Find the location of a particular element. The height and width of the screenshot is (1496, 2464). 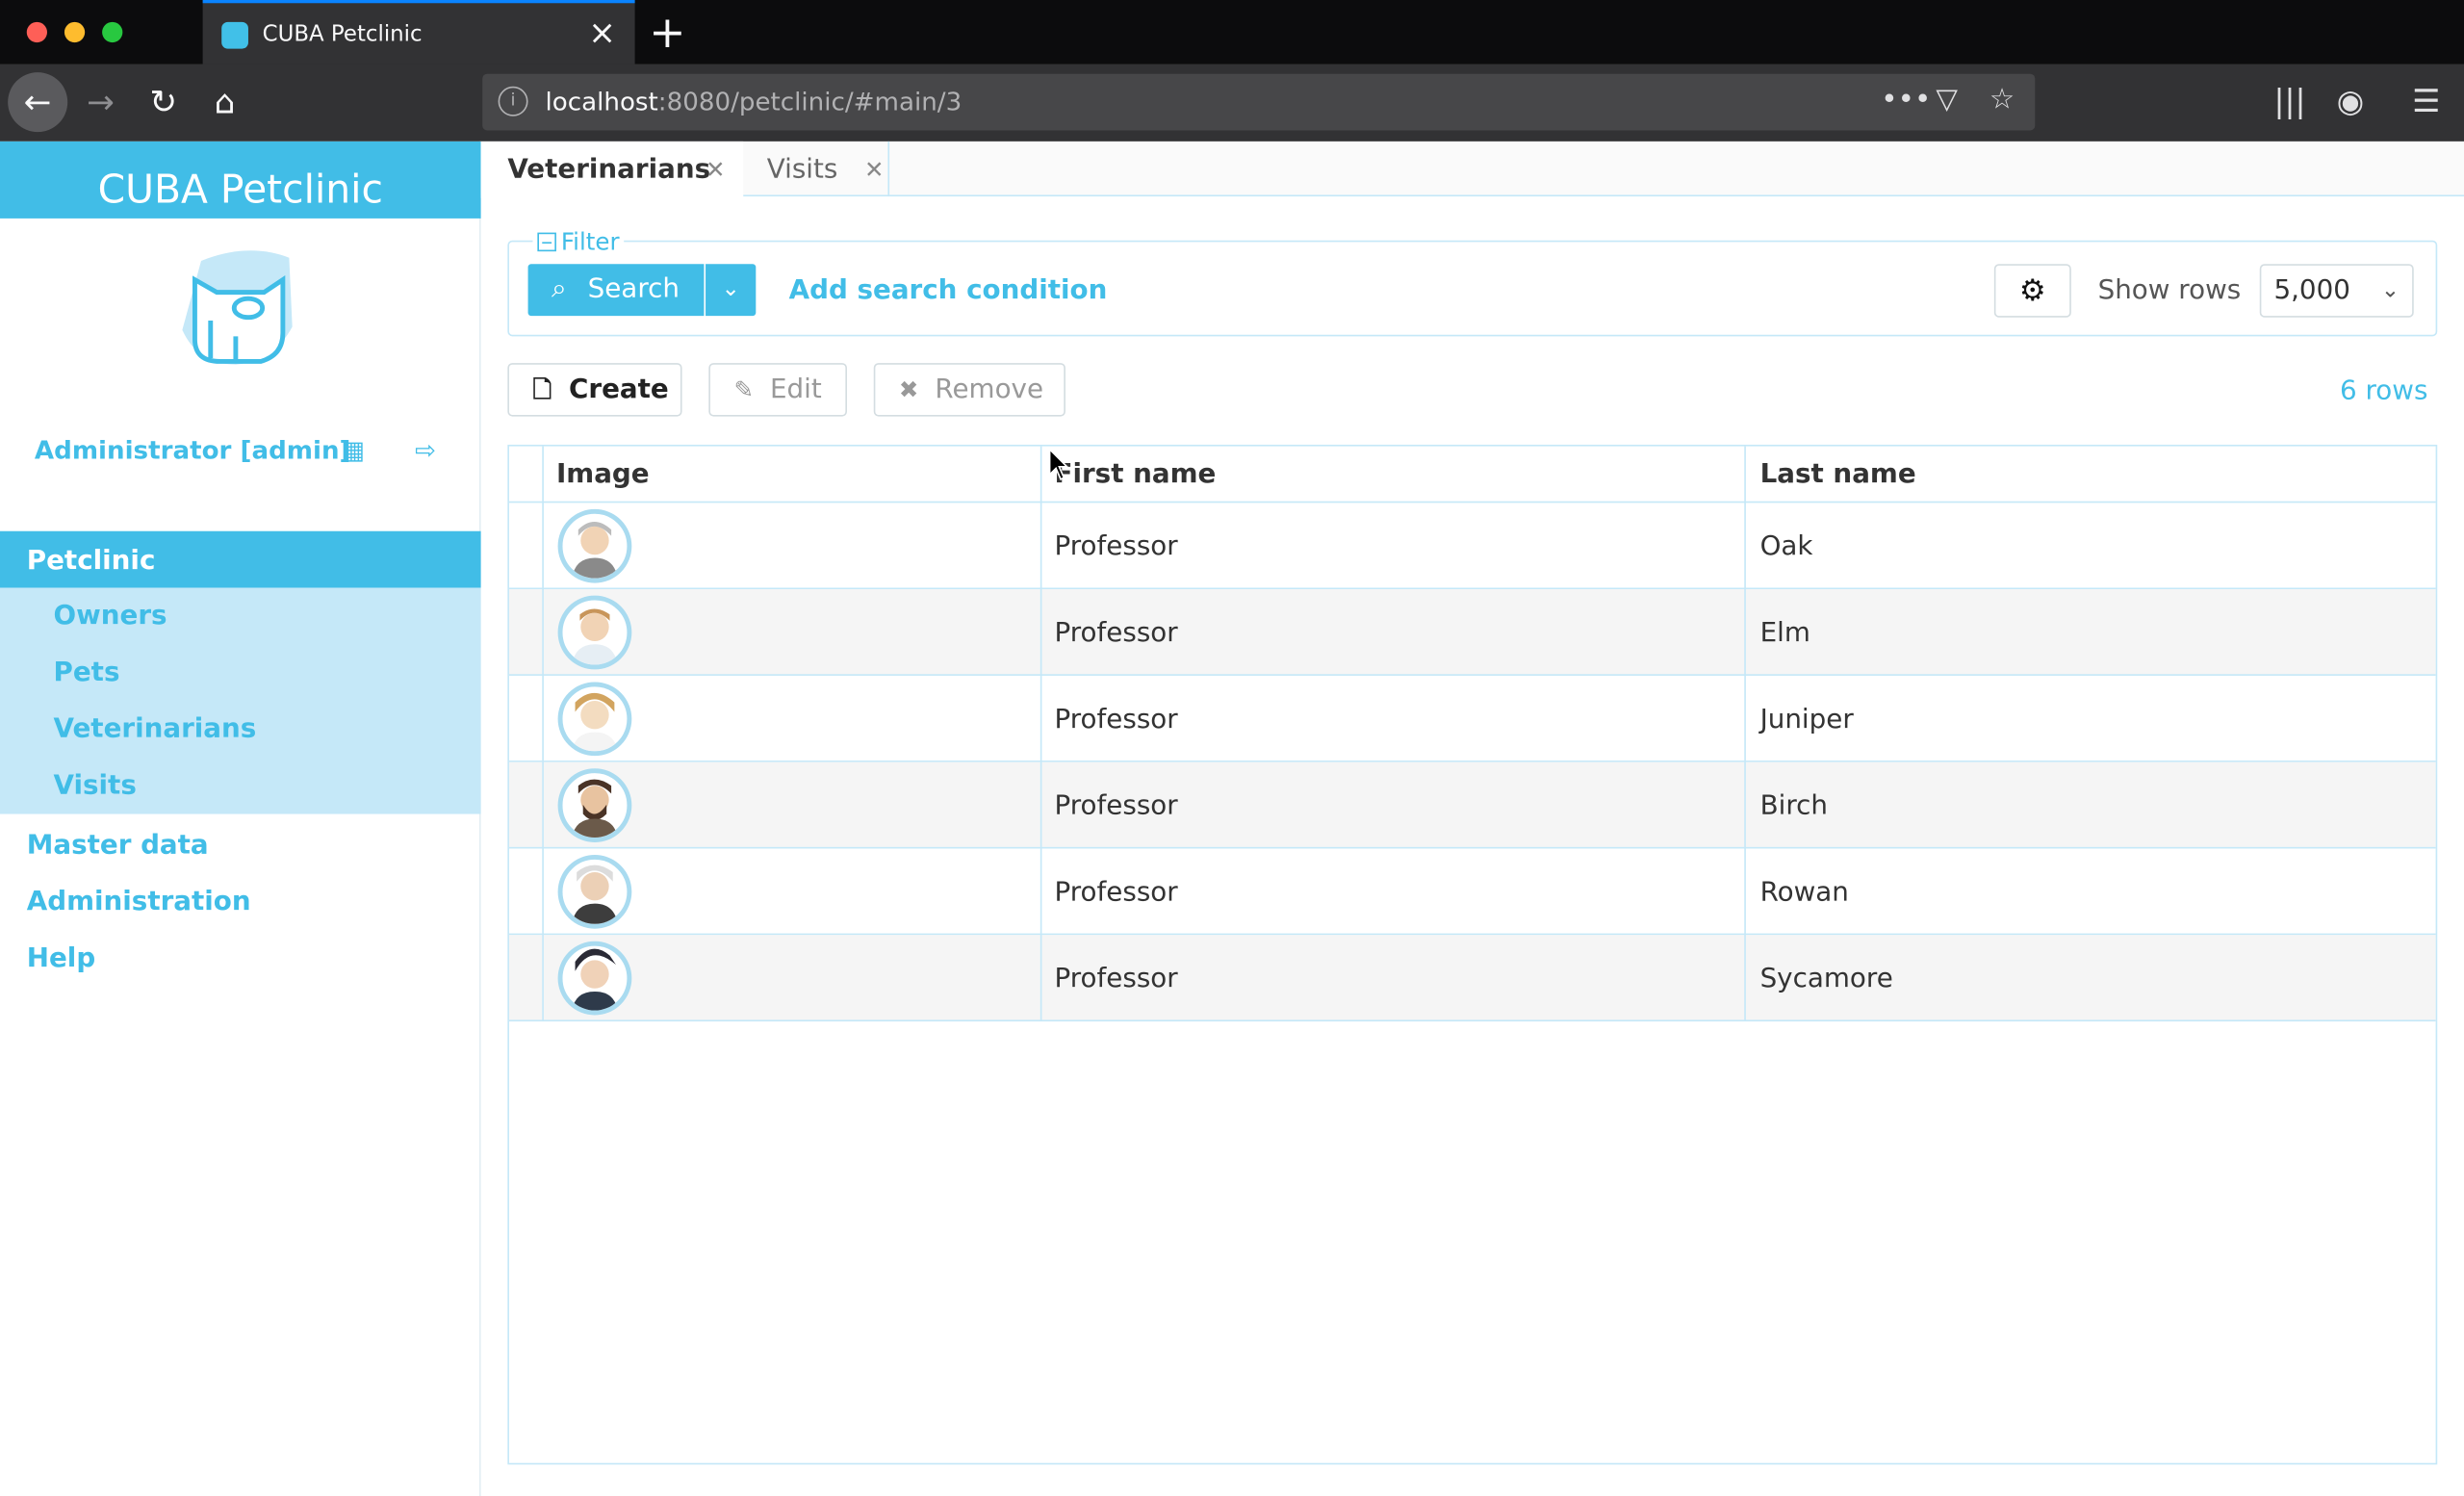

url-text: localhost:8080/petclinic/#main/3 is located at coordinates (754, 101).